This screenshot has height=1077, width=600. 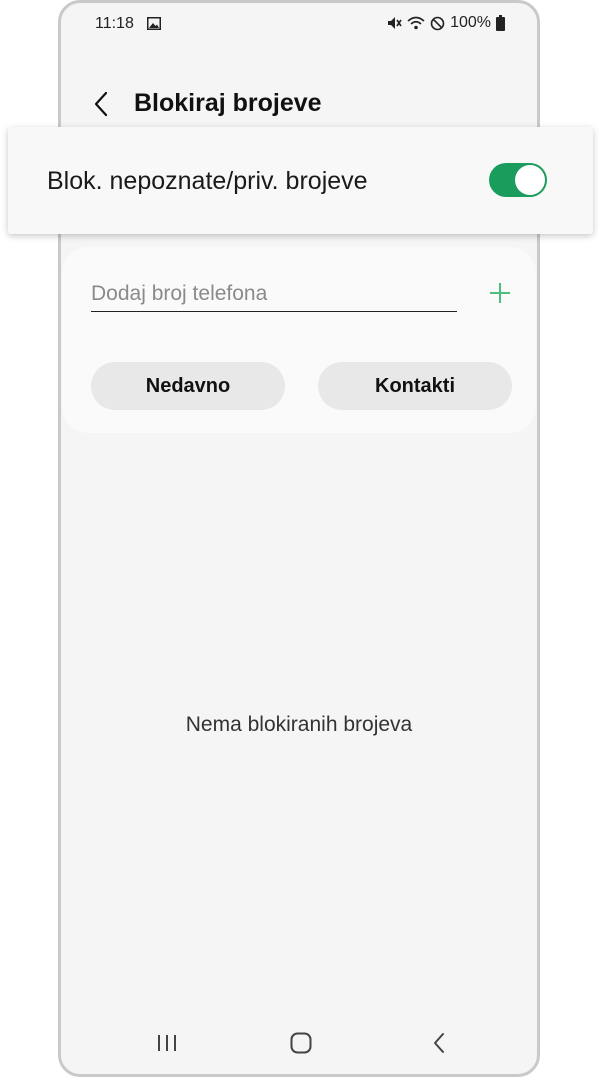 I want to click on back-icon, so click(x=439, y=1043).